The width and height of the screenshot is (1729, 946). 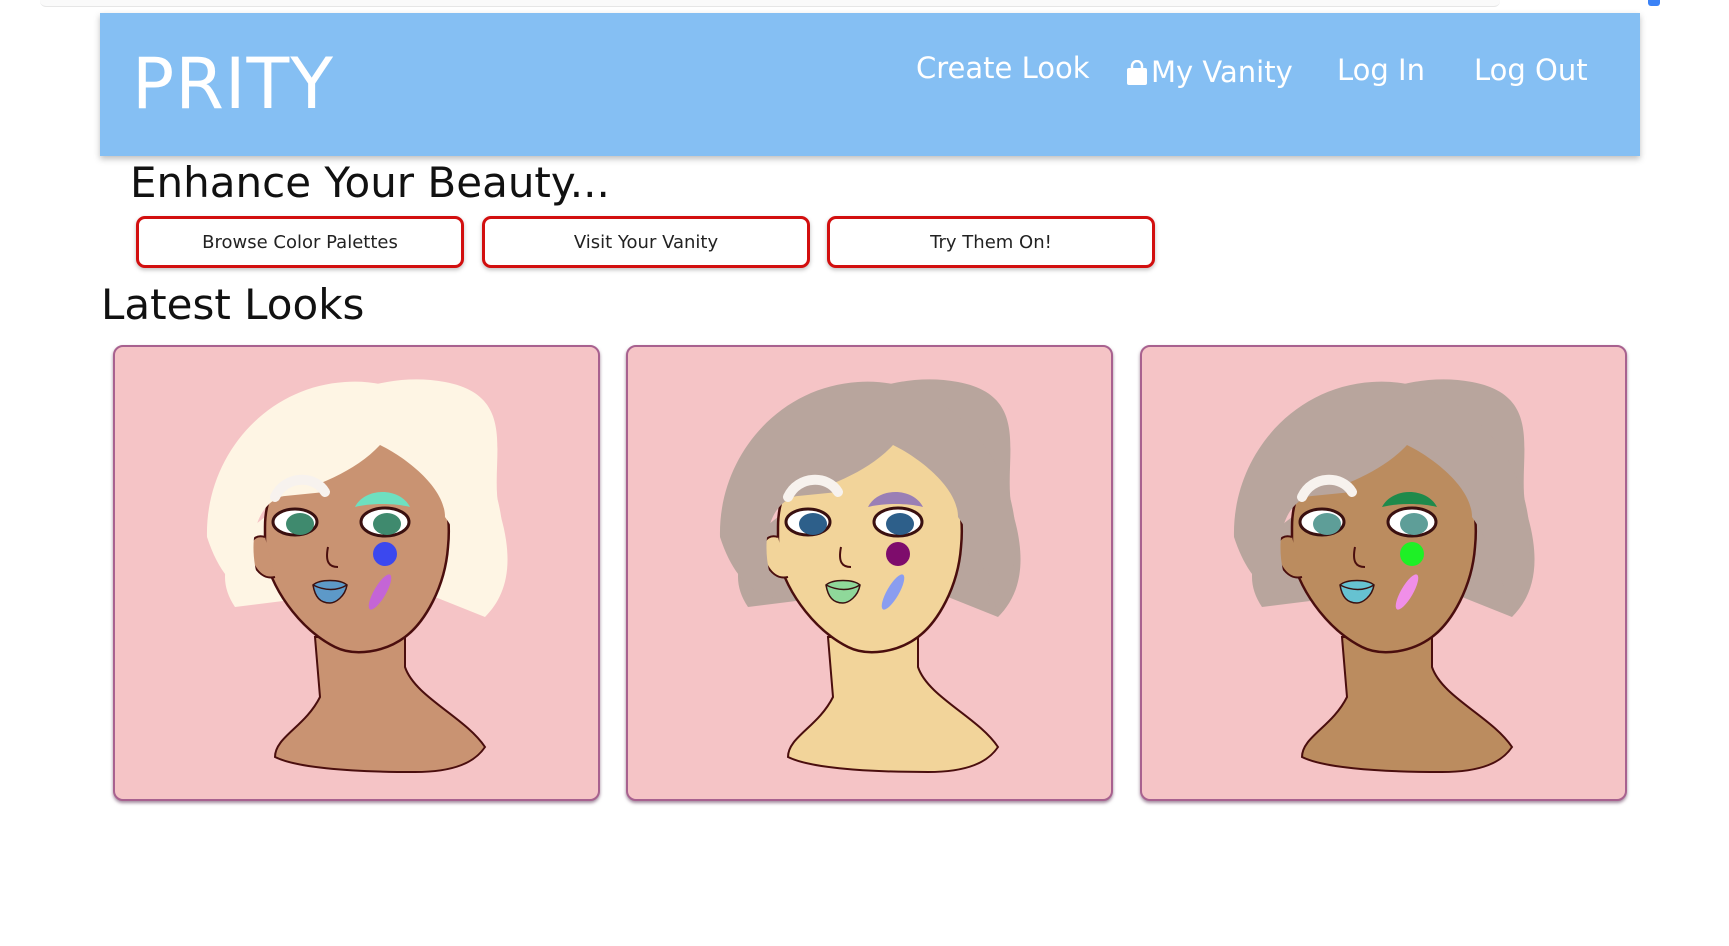 I want to click on nav-log-out: Log Out, so click(x=1531, y=70).